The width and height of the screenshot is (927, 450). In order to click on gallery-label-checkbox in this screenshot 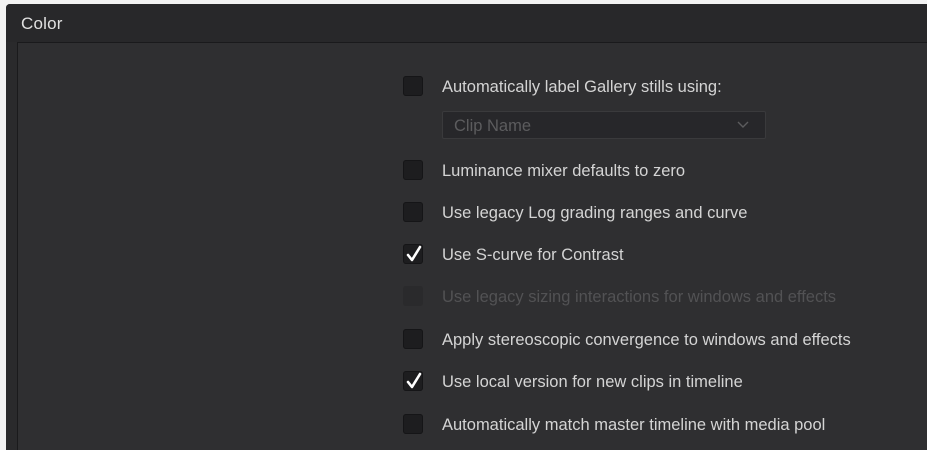, I will do `click(413, 86)`.